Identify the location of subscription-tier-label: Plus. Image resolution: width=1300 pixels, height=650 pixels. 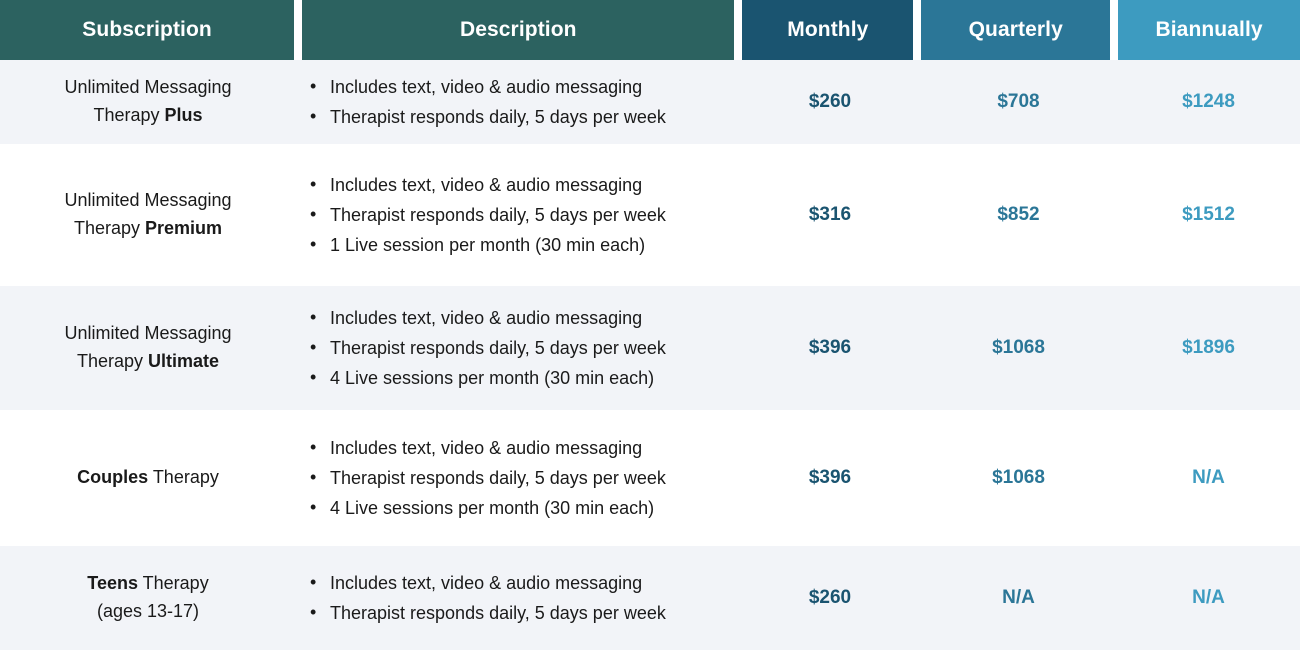
(183, 115).